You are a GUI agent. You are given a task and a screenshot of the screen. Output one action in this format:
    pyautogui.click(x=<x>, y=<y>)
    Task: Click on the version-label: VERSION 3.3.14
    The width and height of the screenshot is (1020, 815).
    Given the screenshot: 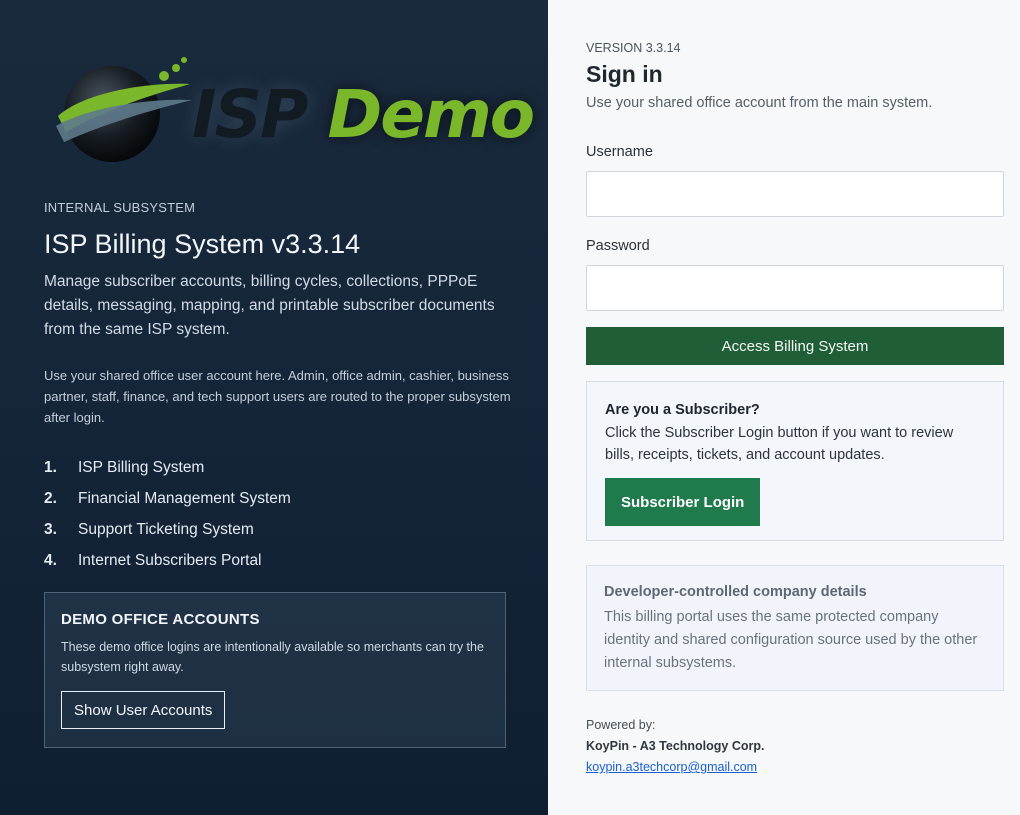 What is the action you would take?
    pyautogui.click(x=633, y=48)
    